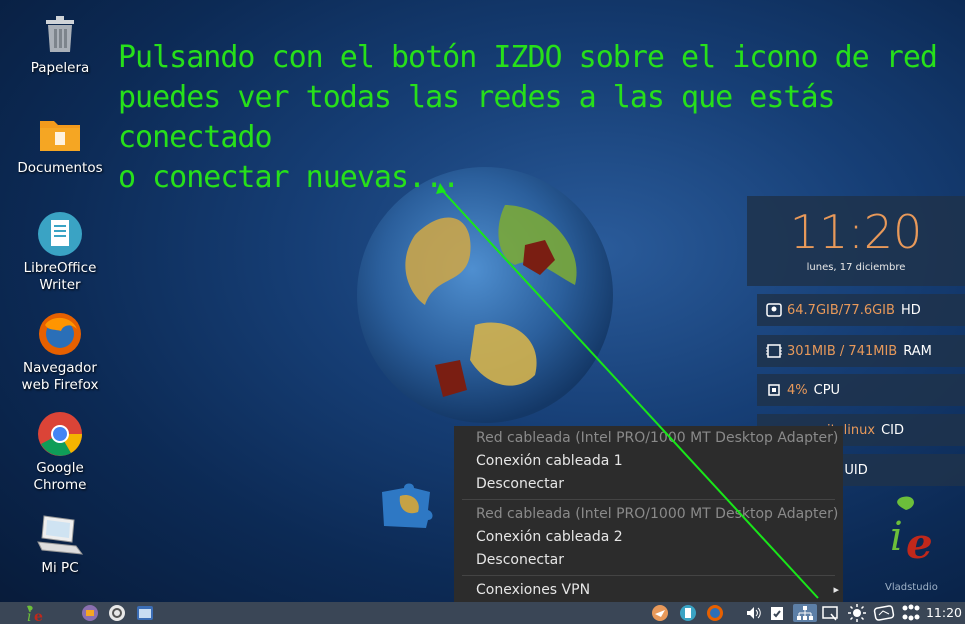 This screenshot has height=624, width=965. I want to click on tray-network-button, so click(805, 613).